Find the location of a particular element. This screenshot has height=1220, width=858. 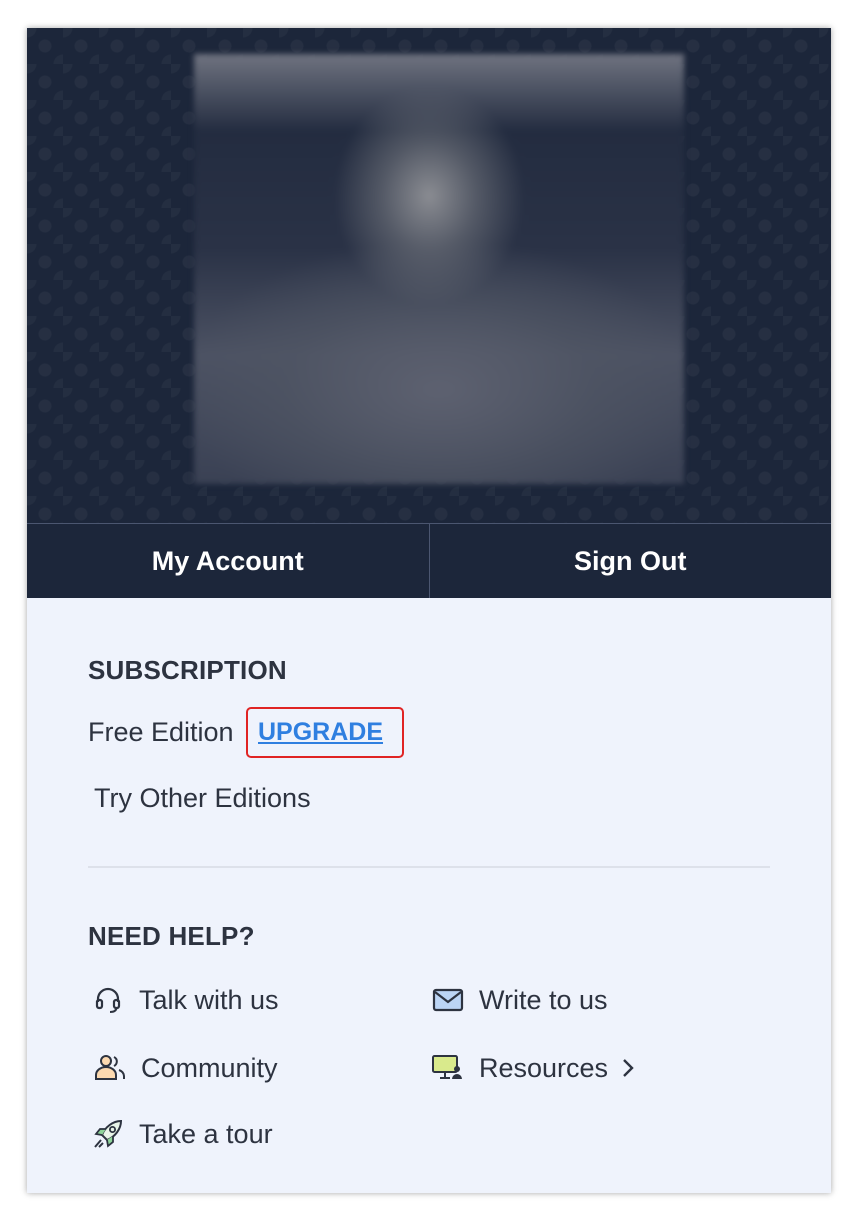

monitor-user-icon is located at coordinates (448, 1068).